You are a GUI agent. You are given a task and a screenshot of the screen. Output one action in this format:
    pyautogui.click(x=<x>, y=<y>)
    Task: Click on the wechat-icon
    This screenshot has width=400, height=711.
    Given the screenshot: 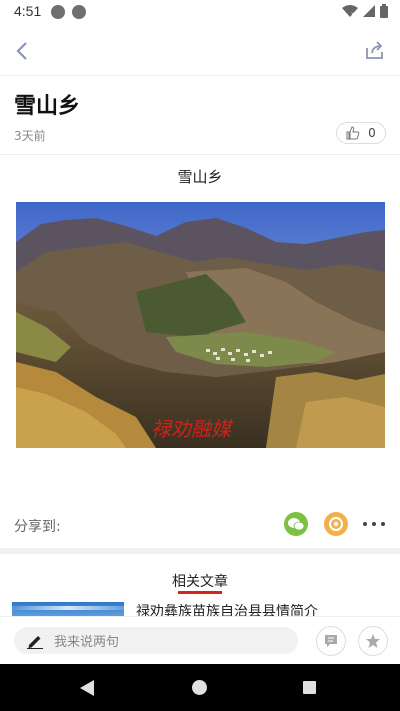 What is the action you would take?
    pyautogui.click(x=296, y=524)
    